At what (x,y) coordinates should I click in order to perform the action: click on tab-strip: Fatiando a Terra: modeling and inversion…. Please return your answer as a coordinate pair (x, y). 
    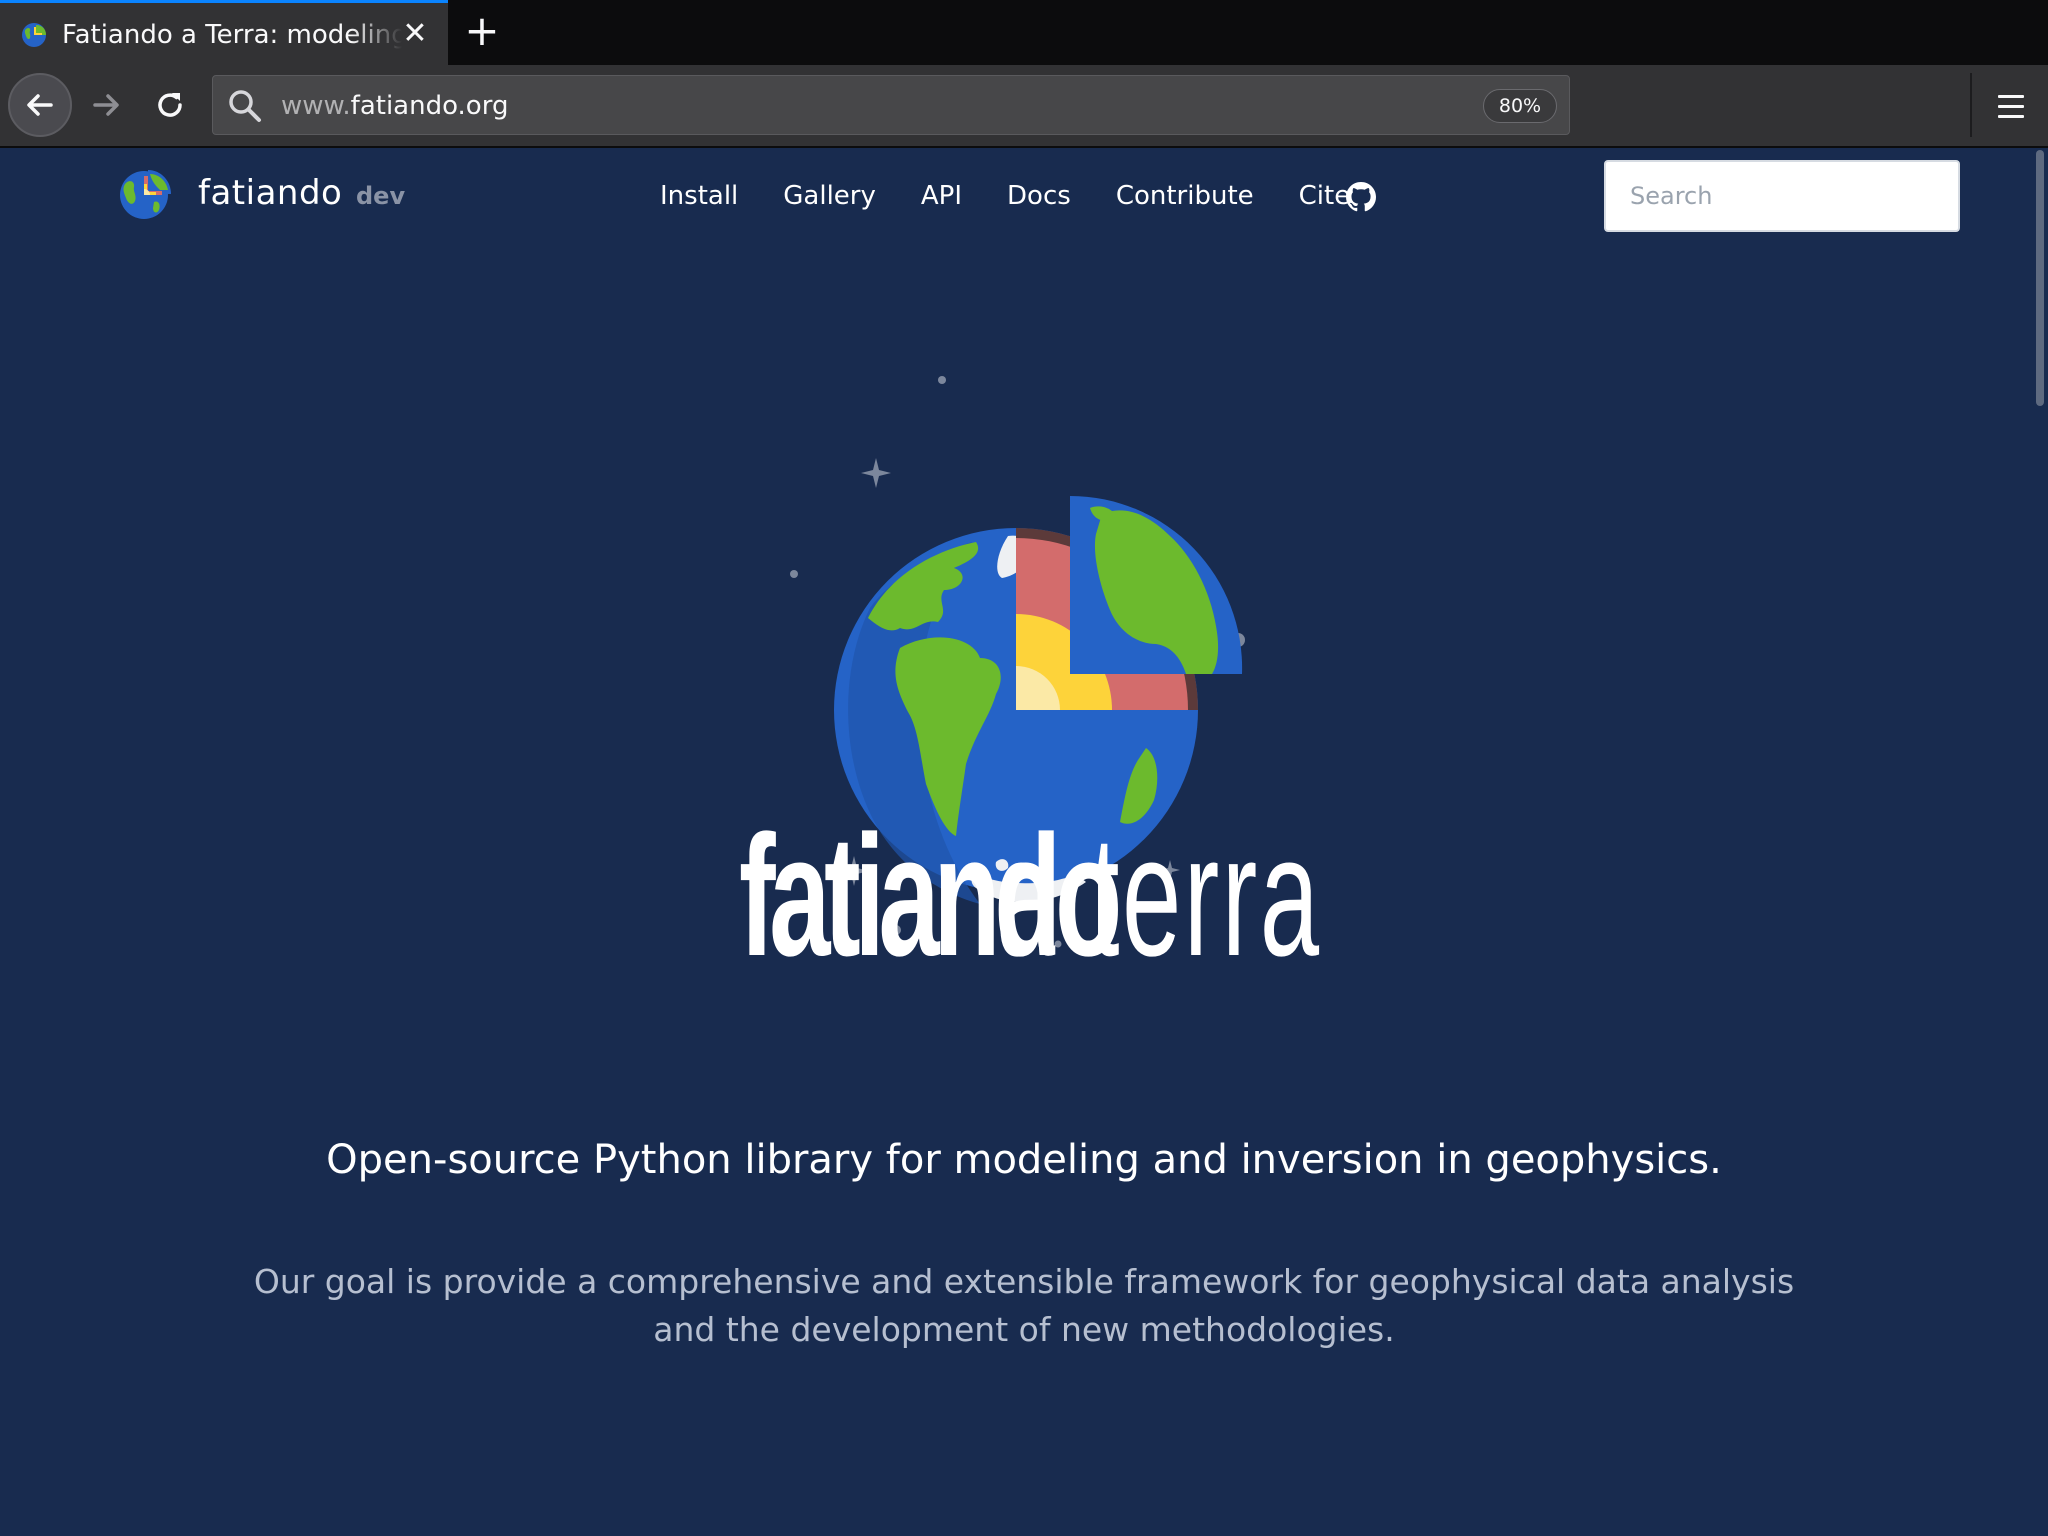
    Looking at the image, I should click on (1024, 32).